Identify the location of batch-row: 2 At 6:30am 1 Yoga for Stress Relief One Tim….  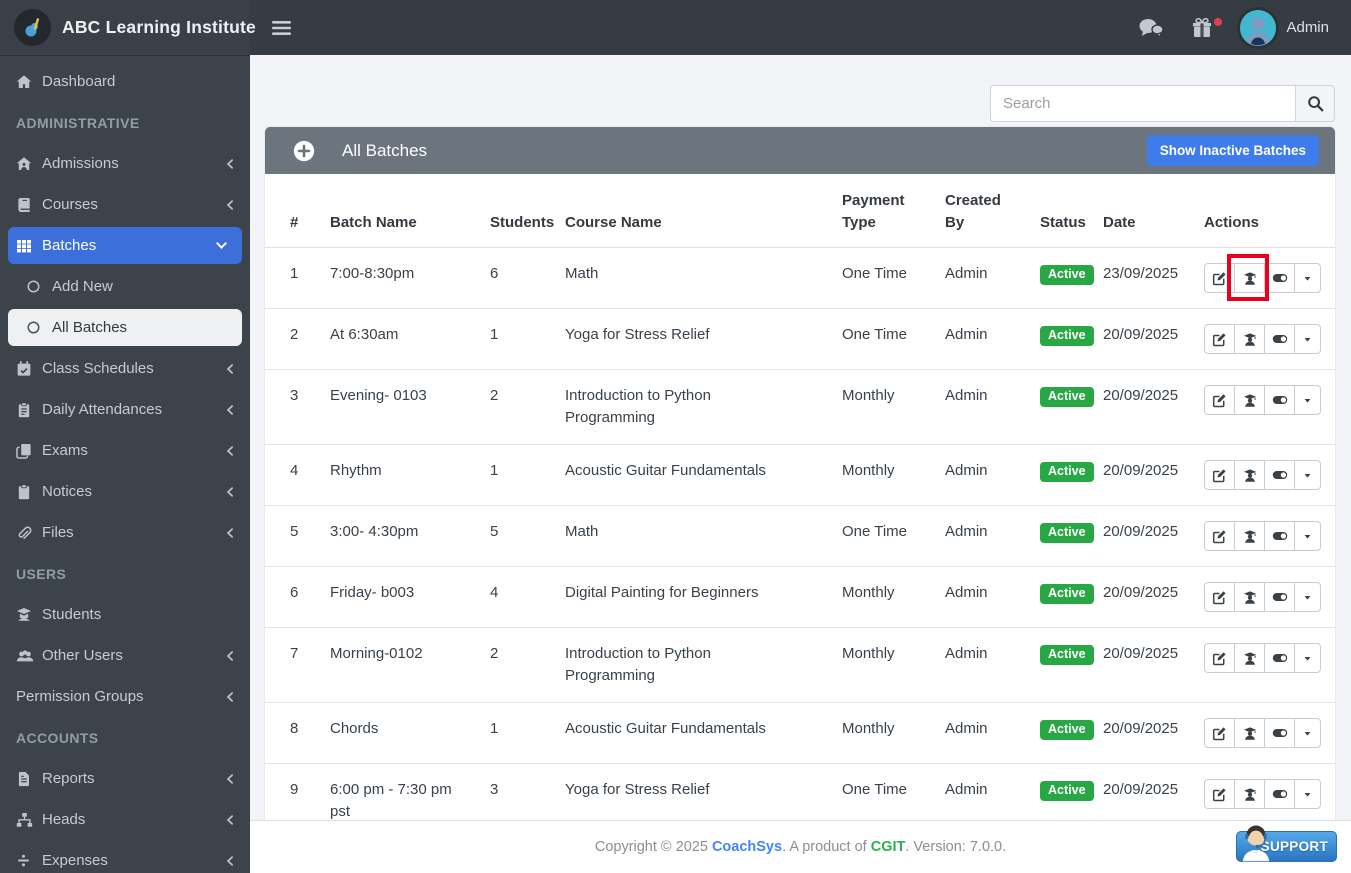
(800, 339).